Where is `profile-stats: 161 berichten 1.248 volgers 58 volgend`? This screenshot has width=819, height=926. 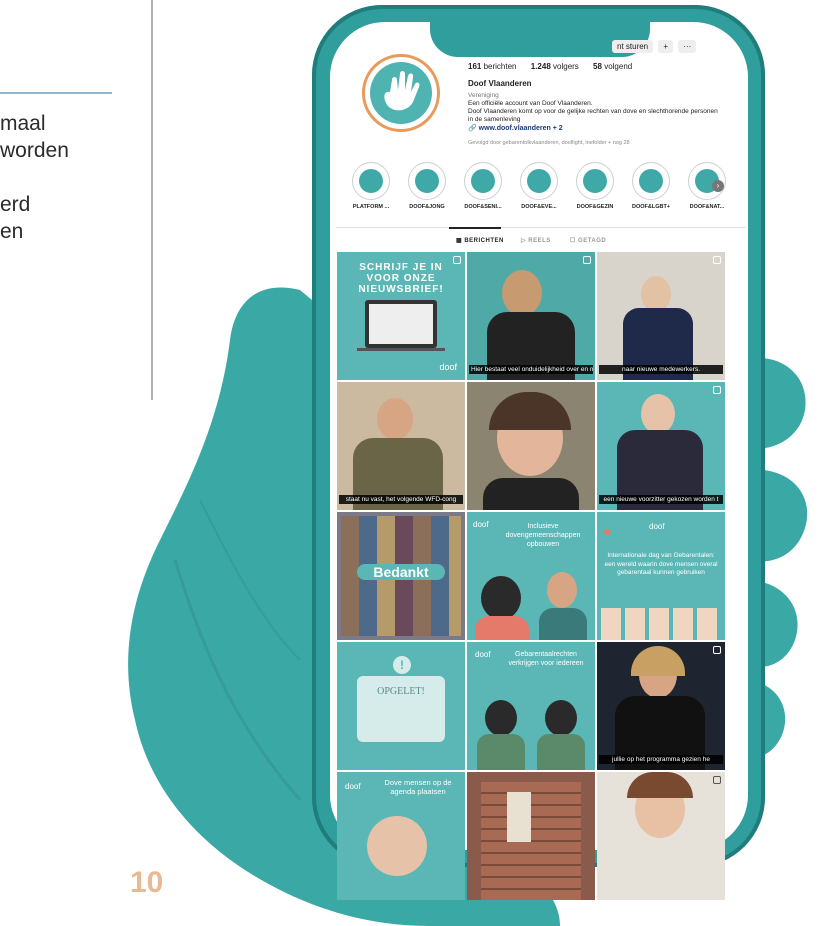 profile-stats: 161 berichten 1.248 volgers 58 volgend is located at coordinates (556, 66).